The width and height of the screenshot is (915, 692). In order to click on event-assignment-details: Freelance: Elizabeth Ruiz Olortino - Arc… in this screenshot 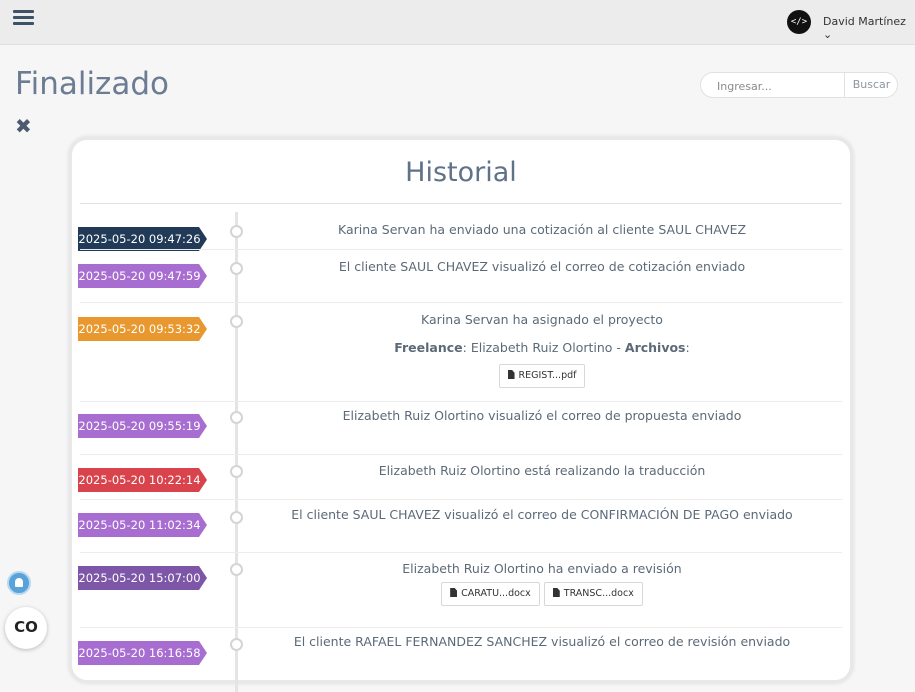, I will do `click(542, 347)`.